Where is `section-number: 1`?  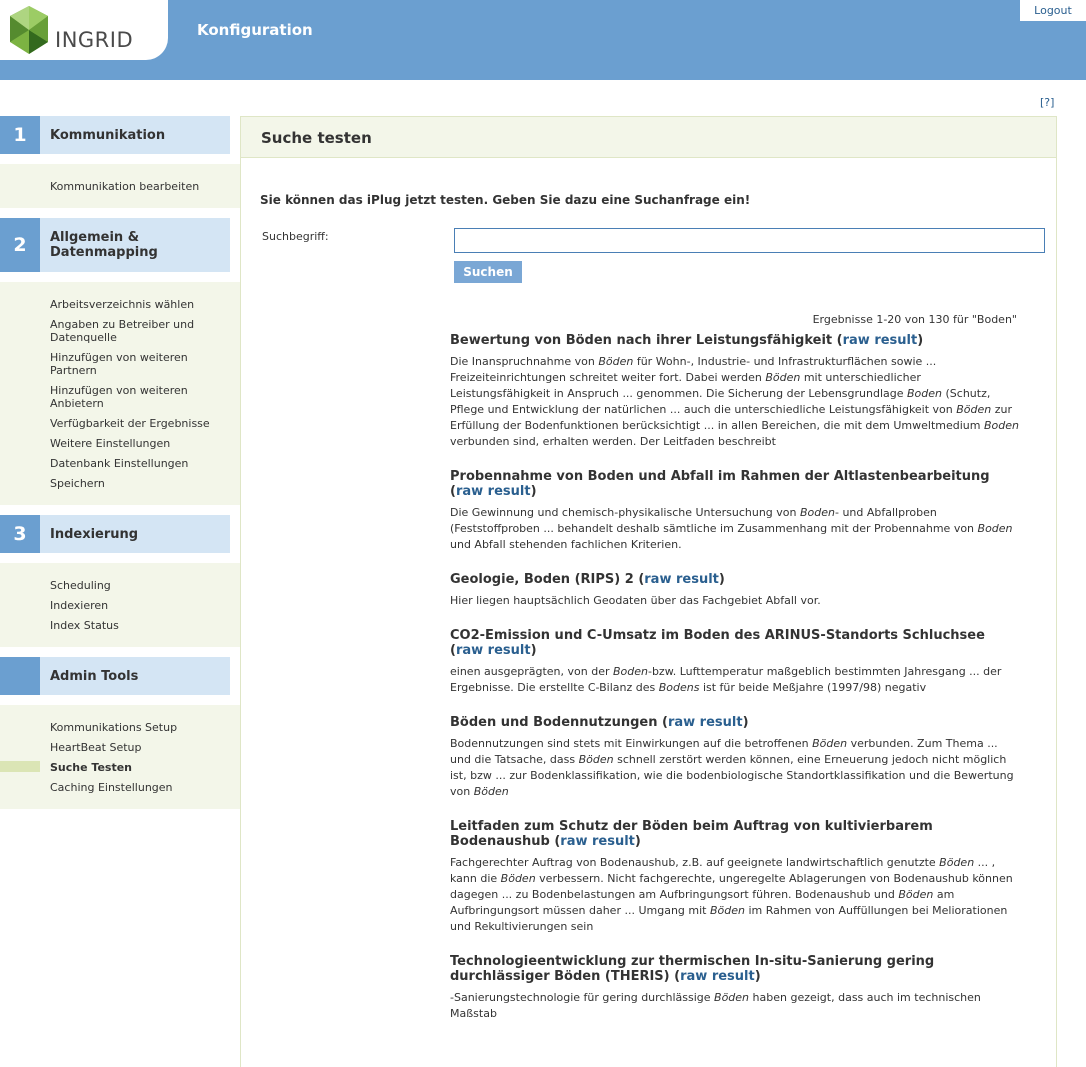 section-number: 1 is located at coordinates (20, 135).